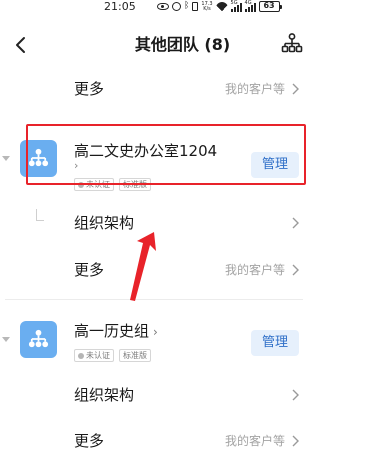  Describe the element at coordinates (187, 6) in the screenshot. I see `bluetooth-icon: ᛒ` at that location.